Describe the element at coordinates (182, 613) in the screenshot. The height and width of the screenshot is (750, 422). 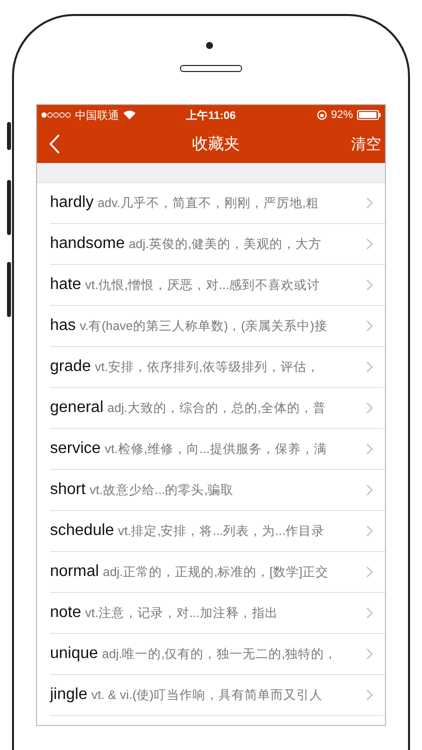
I see `definition-text: vt.注意，记录，对...加注释，指出` at that location.